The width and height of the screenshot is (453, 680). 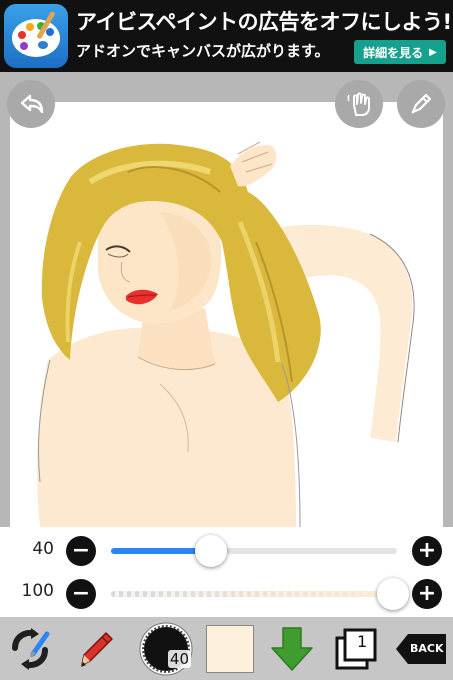 I want to click on bottom-toolbar: 40 1 BACK, so click(x=226, y=648).